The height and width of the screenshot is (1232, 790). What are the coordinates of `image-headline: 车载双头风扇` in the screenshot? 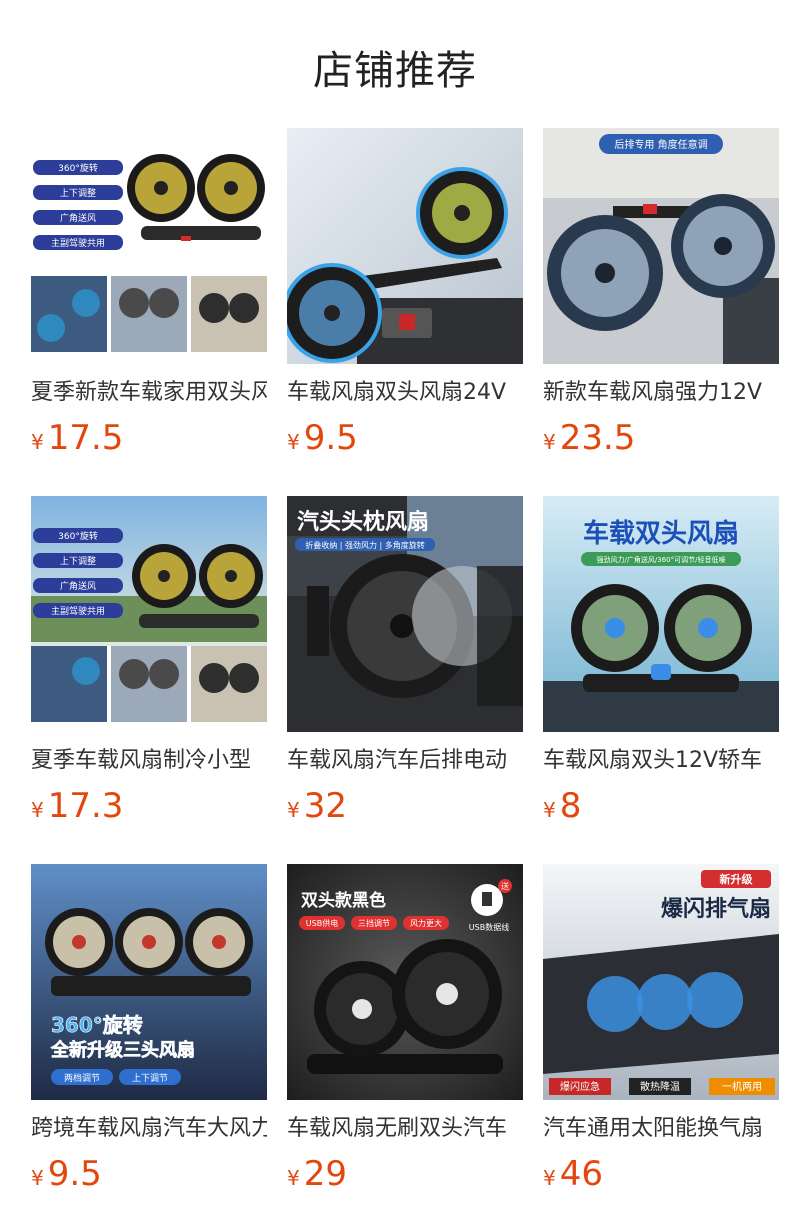 It's located at (661, 533).